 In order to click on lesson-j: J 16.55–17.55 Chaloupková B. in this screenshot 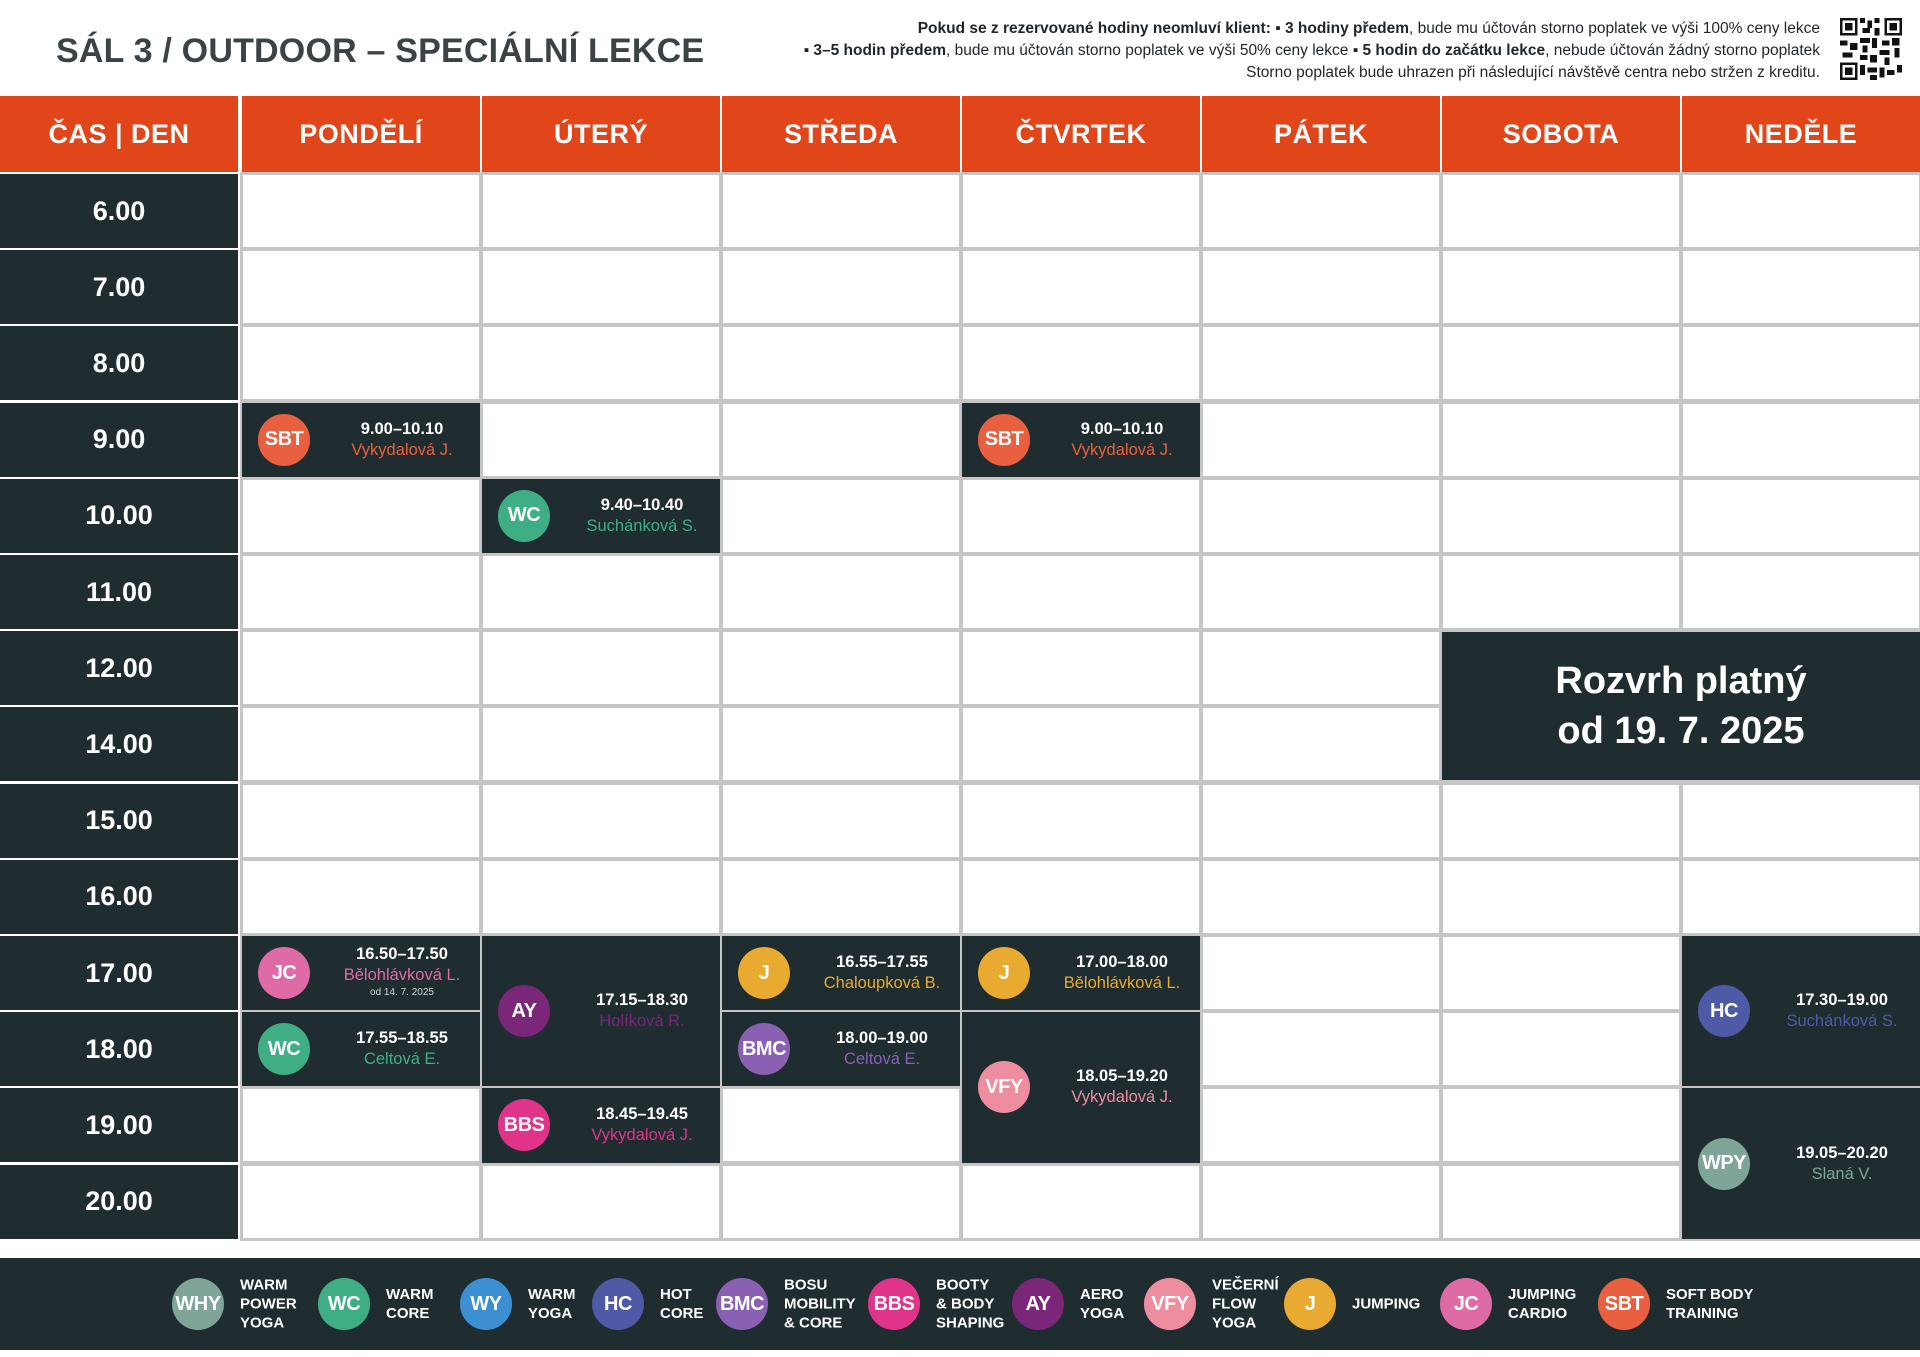, I will do `click(841, 973)`.